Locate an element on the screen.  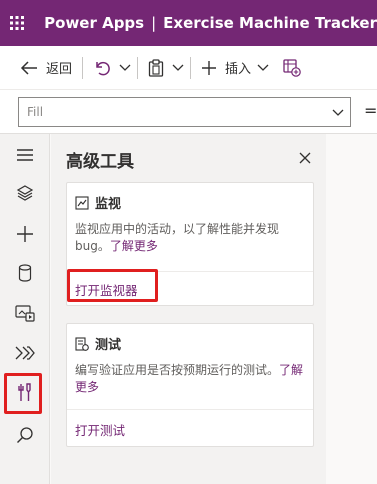
add-data-button is located at coordinates (291, 67).